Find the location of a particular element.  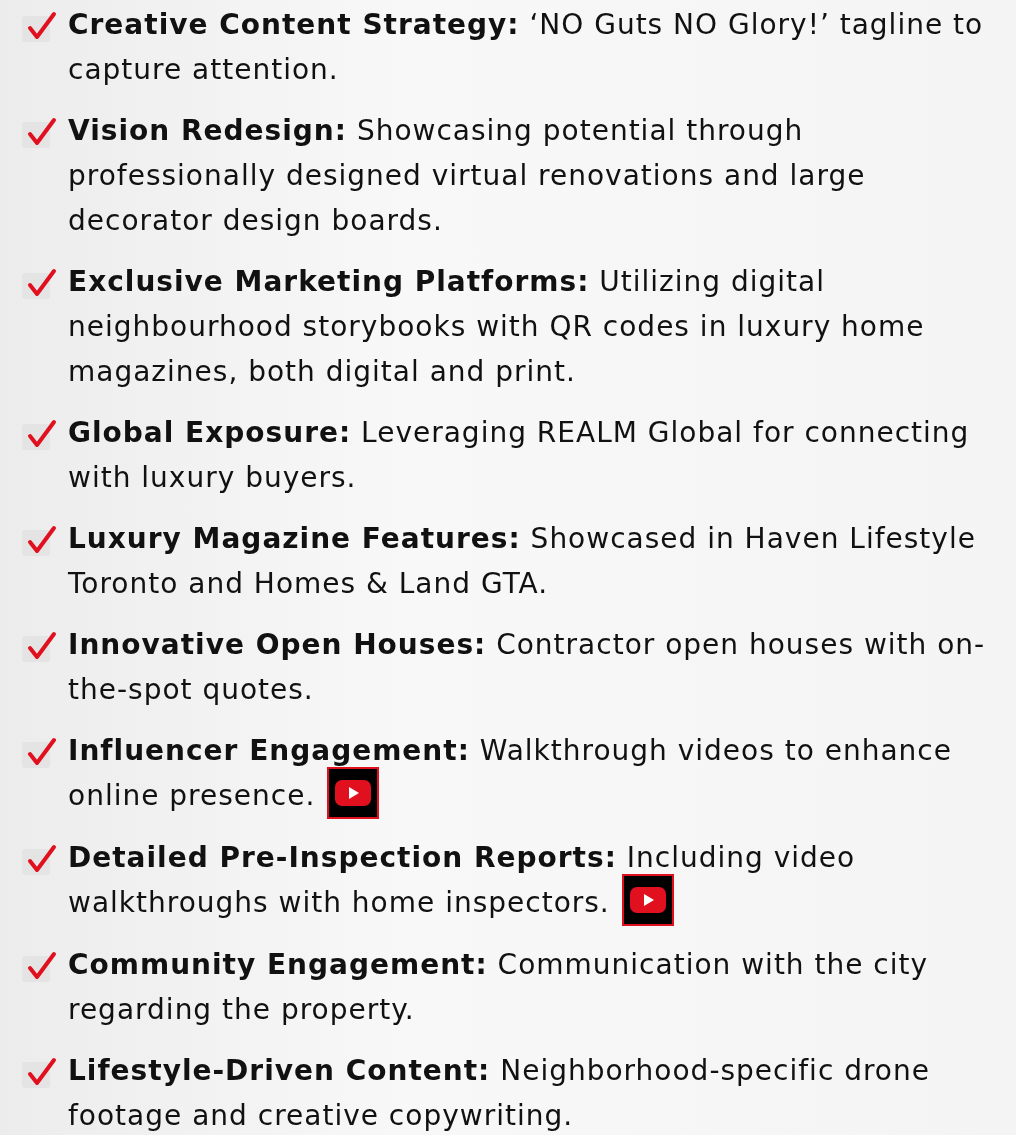

feature-description: Community Engagement: Communication with the city regarding the property. is located at coordinates (499, 987).